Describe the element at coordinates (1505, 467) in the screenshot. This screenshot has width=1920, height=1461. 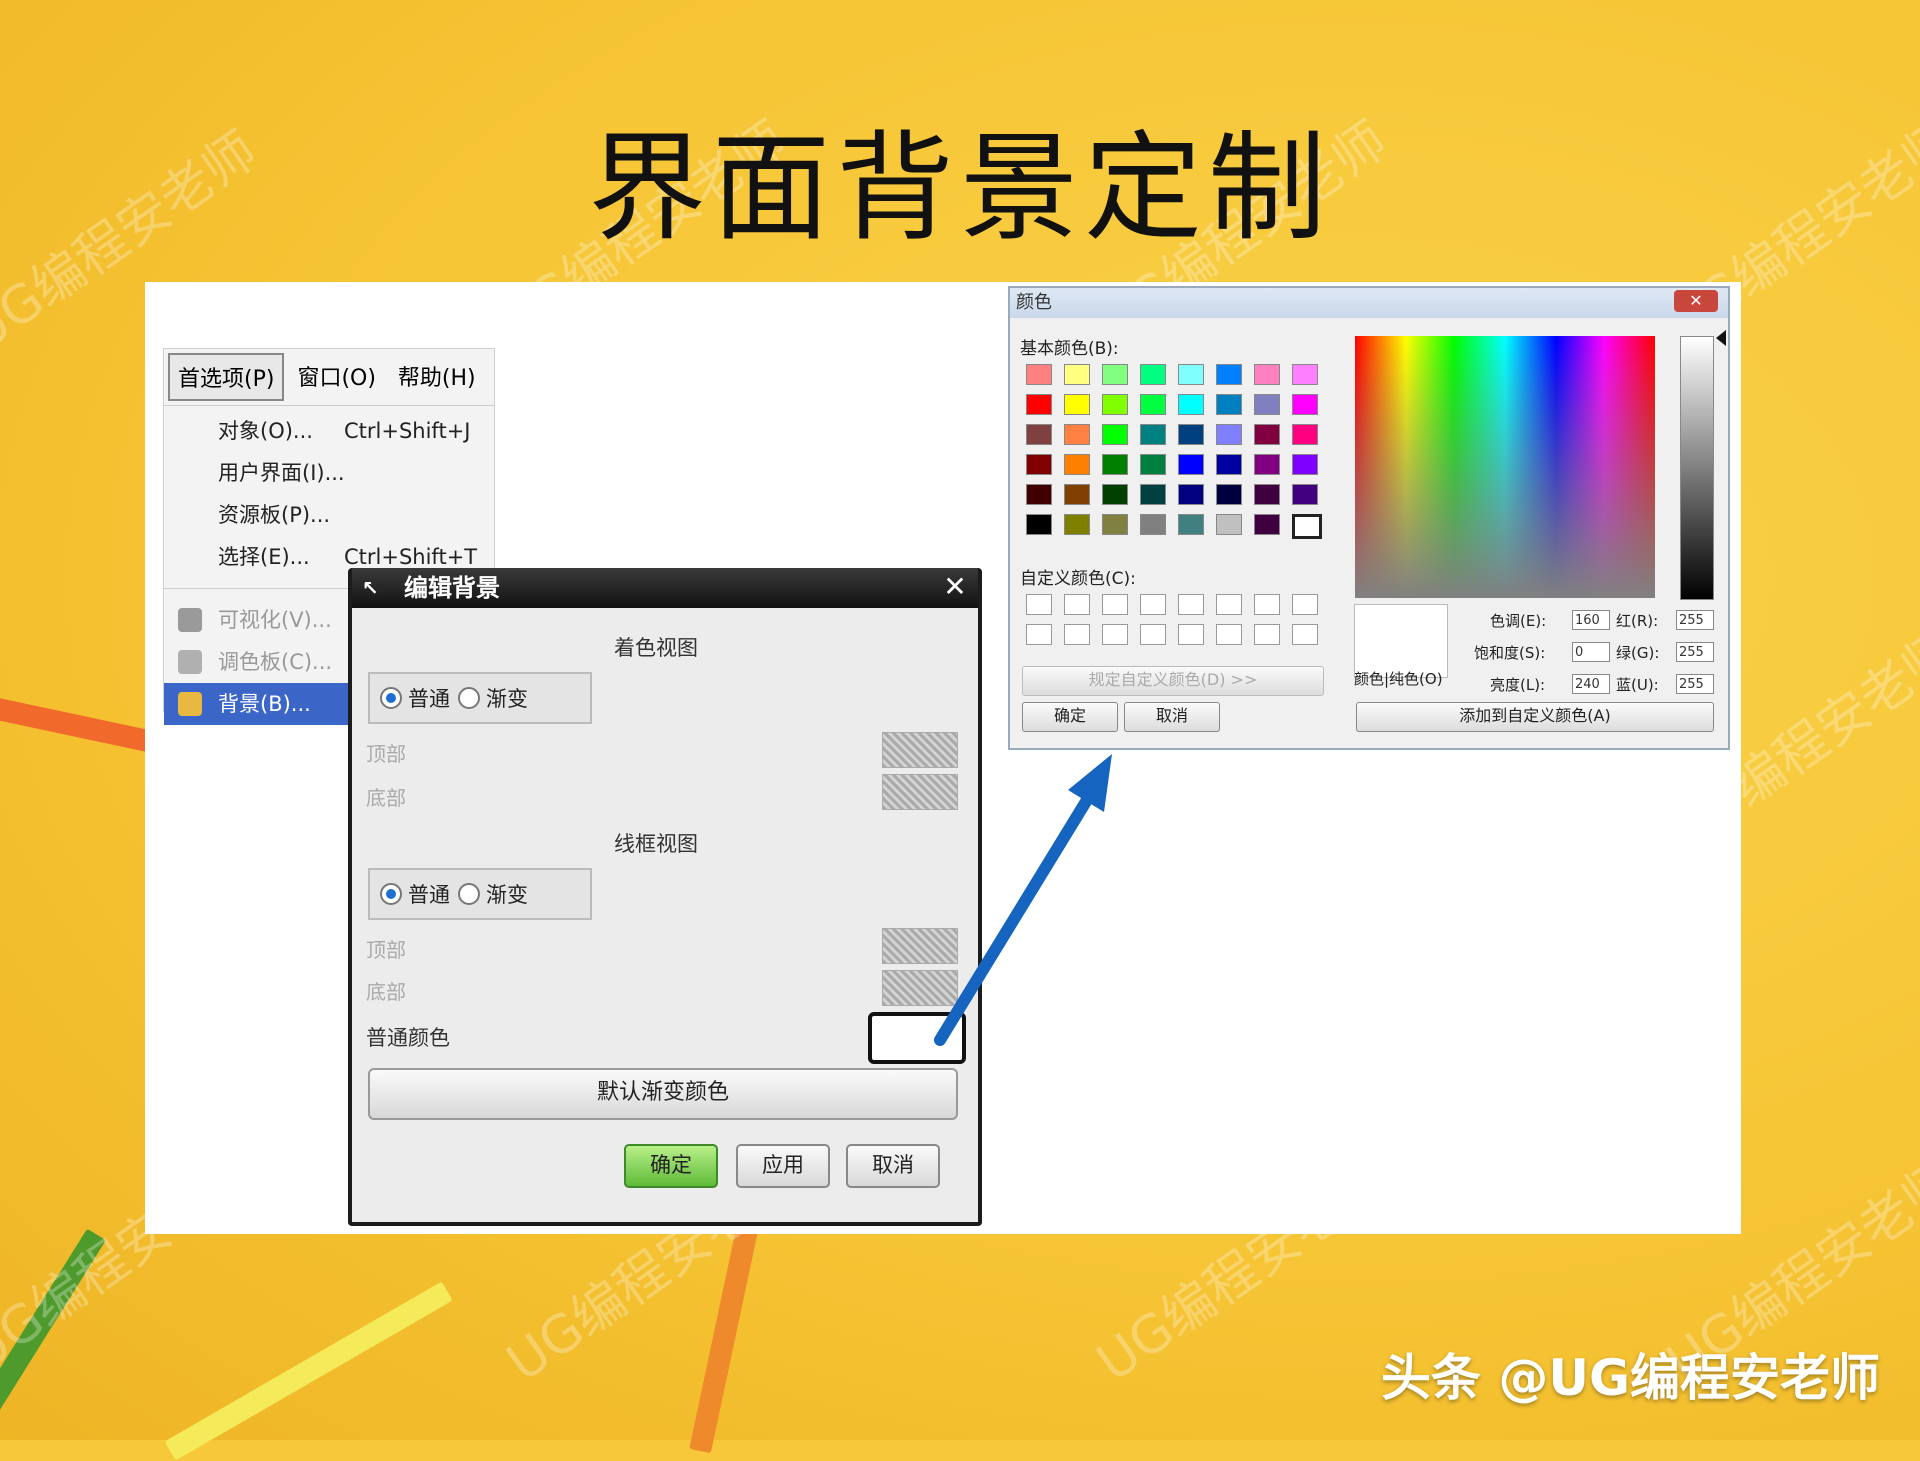
I see `color-spectrum` at that location.